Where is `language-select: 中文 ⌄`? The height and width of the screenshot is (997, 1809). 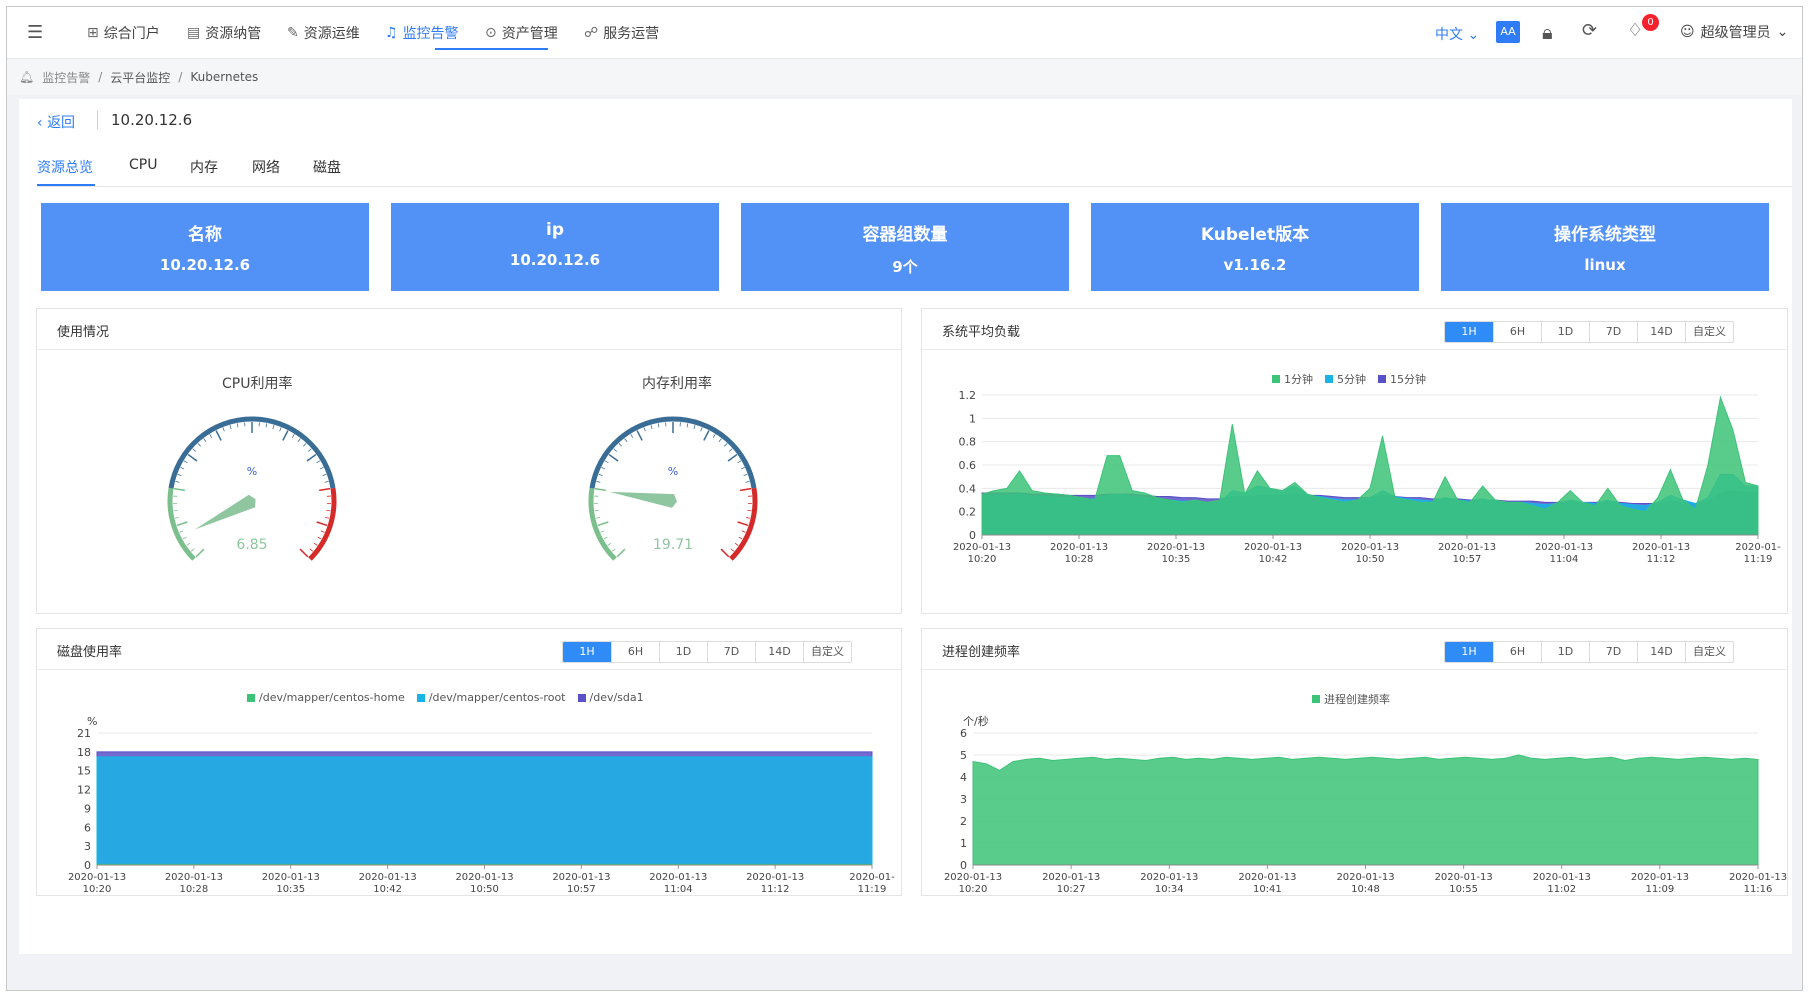
language-select: 中文 ⌄ is located at coordinates (1457, 34).